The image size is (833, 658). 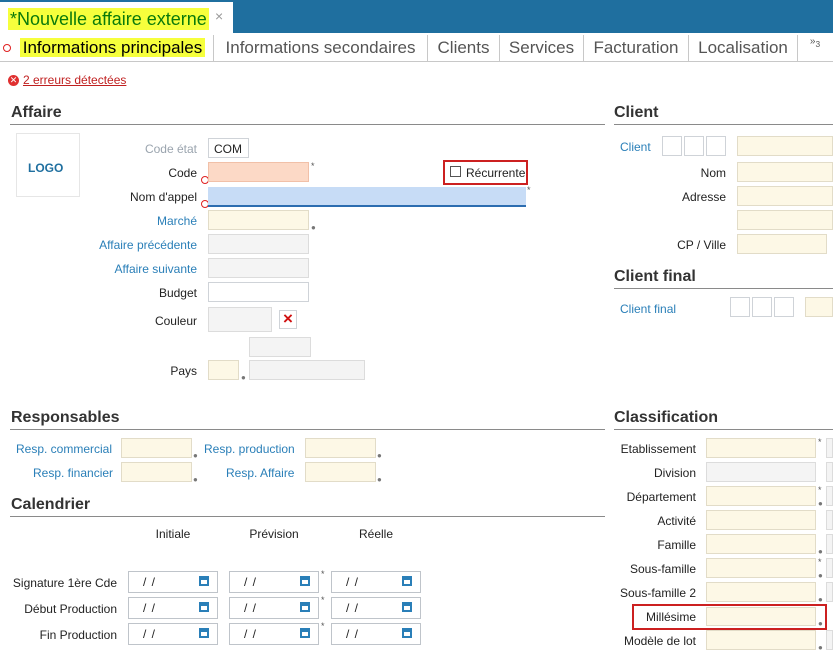 What do you see at coordinates (78, 635) in the screenshot?
I see `calendar-row-label: Fin Production` at bounding box center [78, 635].